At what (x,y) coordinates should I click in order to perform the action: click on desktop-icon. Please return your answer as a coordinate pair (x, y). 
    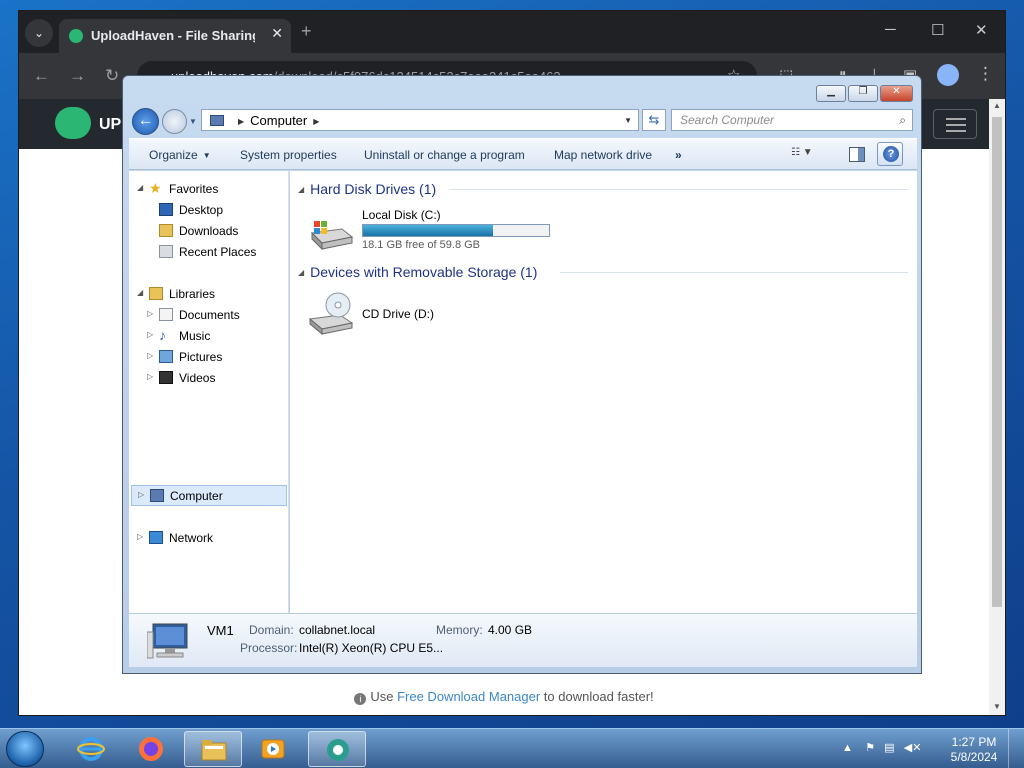
    Looking at the image, I should click on (166, 209).